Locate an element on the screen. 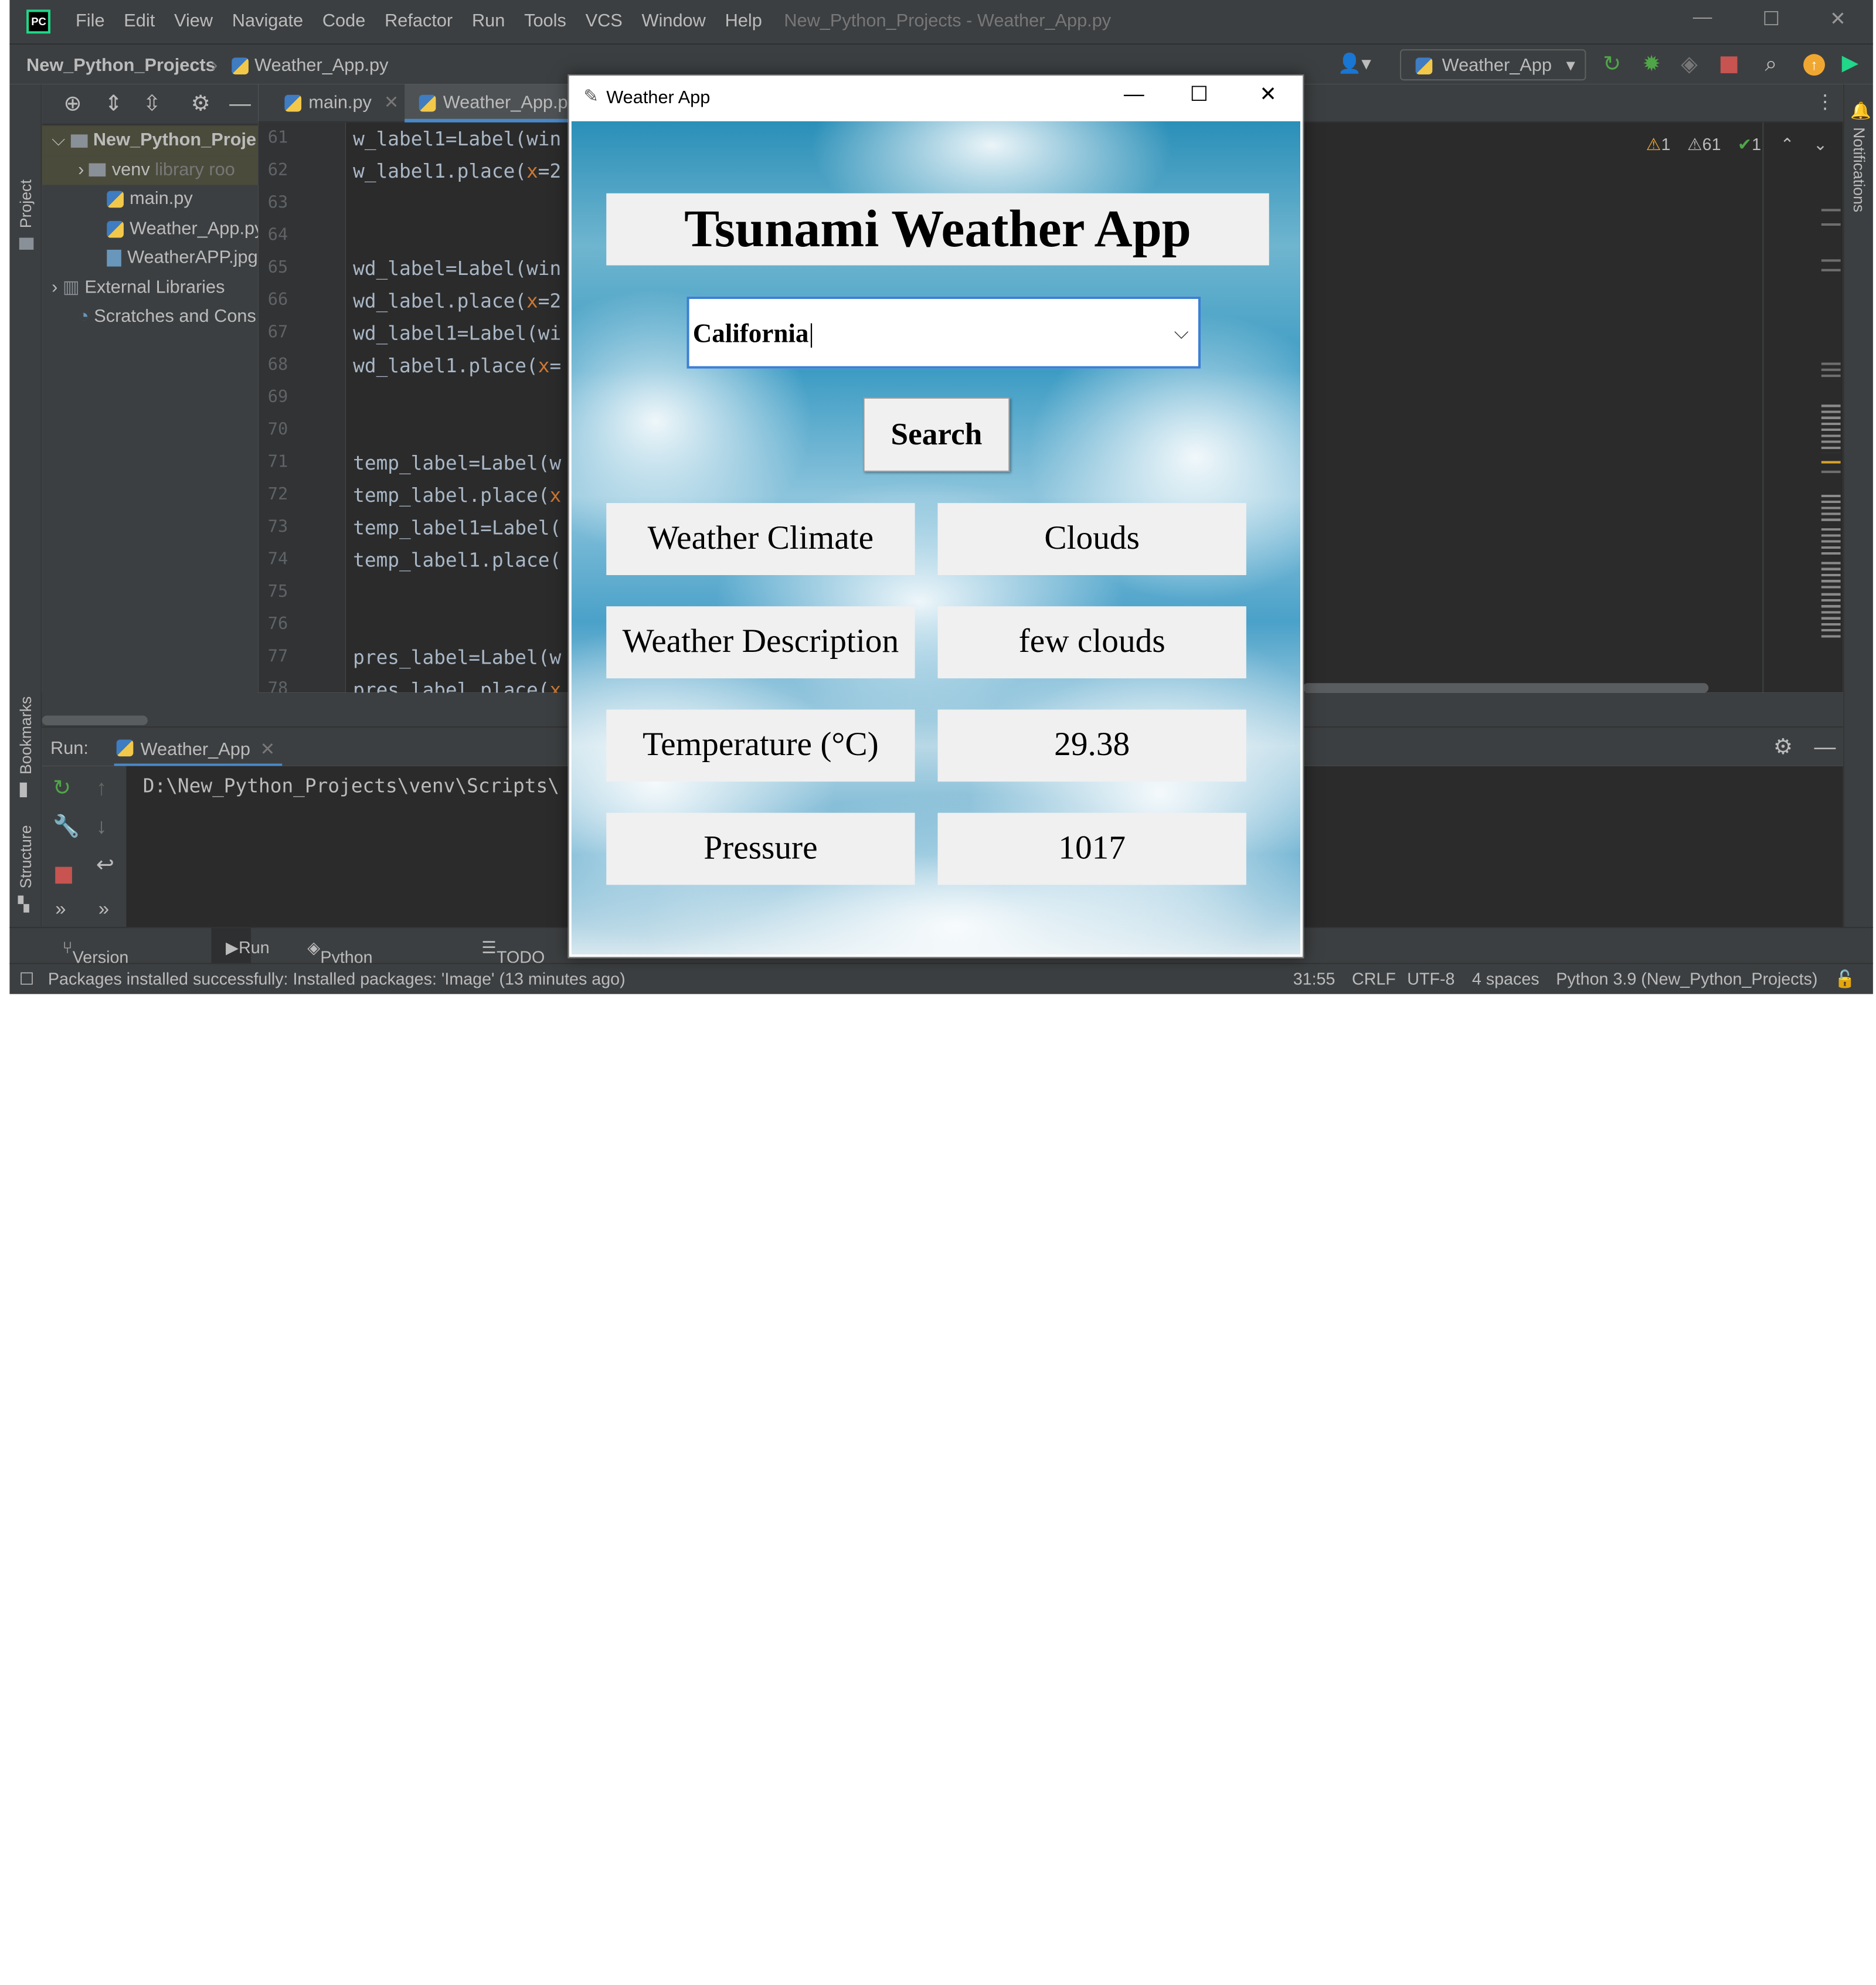 This screenshot has width=1876, height=1985. panel-toggle-icon: ☐ is located at coordinates (27, 979).